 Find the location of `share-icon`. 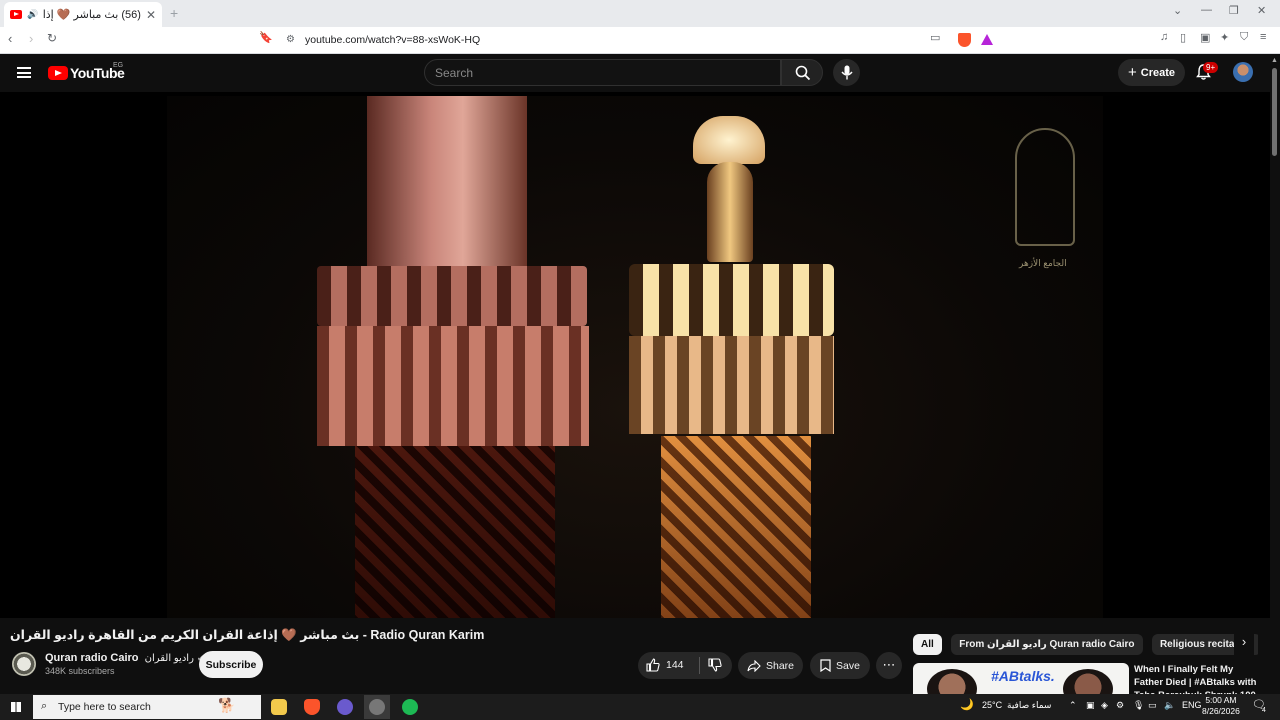

share-icon is located at coordinates (754, 665).